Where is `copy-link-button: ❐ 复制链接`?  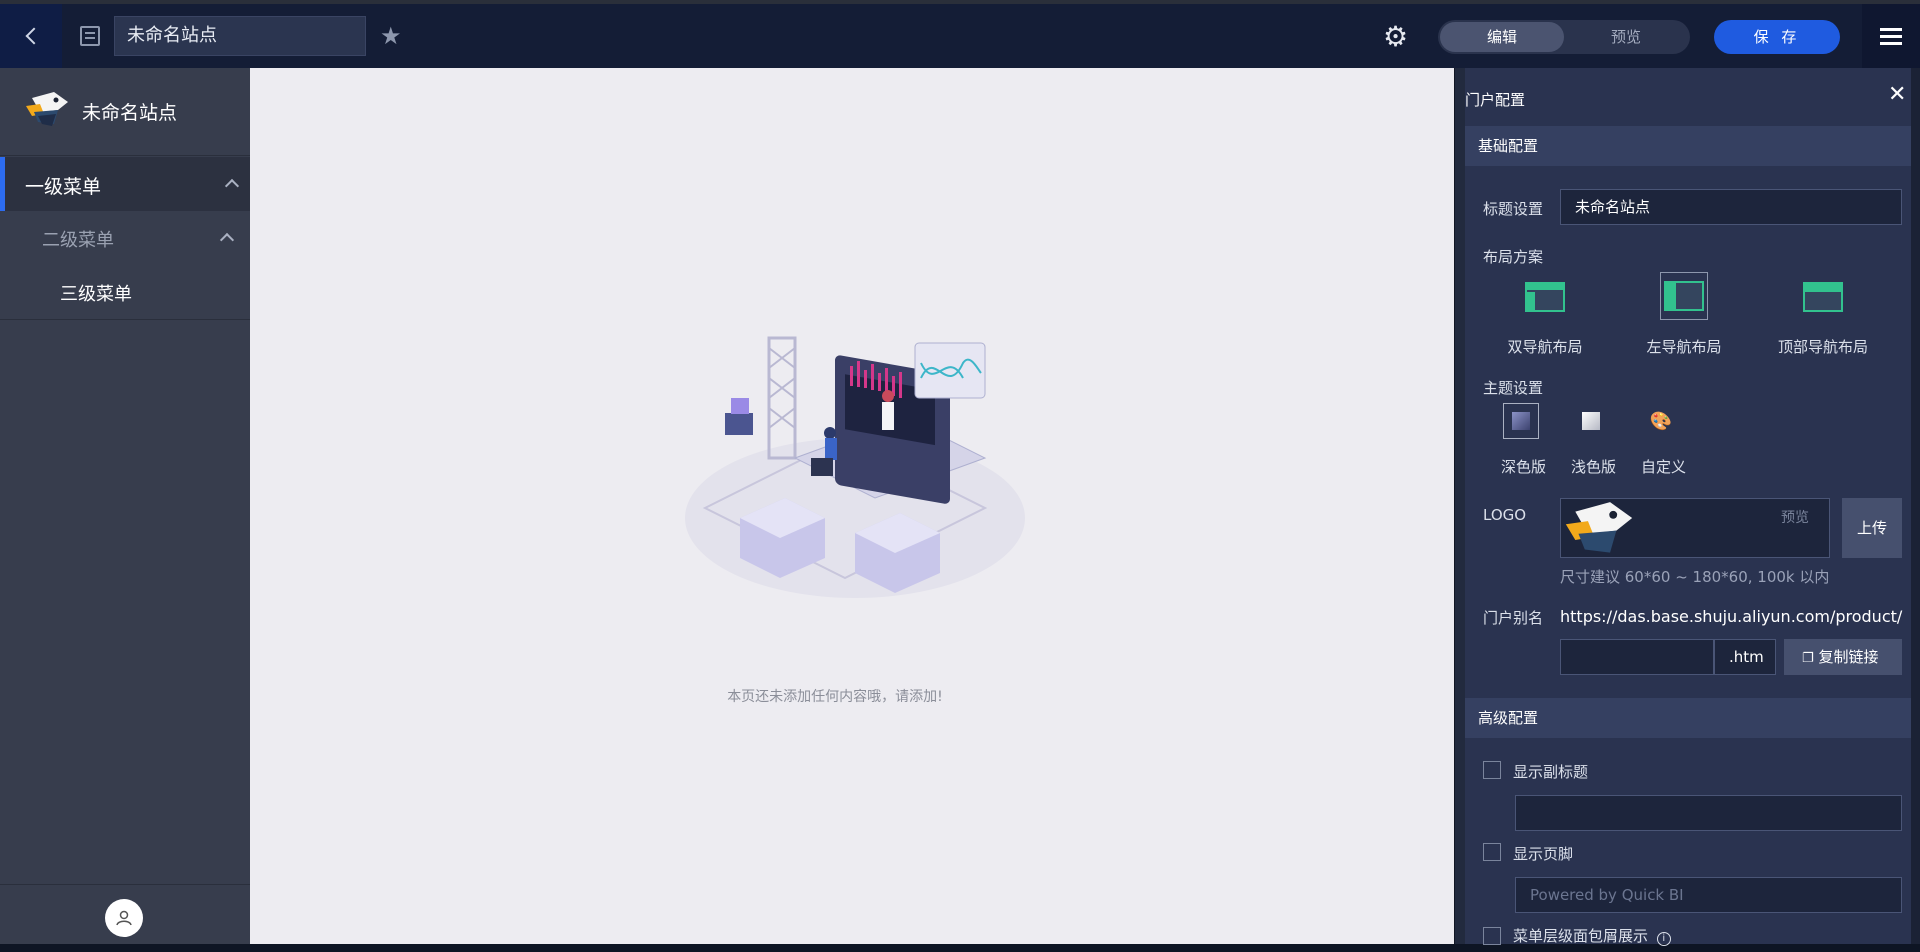 copy-link-button: ❐ 复制链接 is located at coordinates (1843, 657).